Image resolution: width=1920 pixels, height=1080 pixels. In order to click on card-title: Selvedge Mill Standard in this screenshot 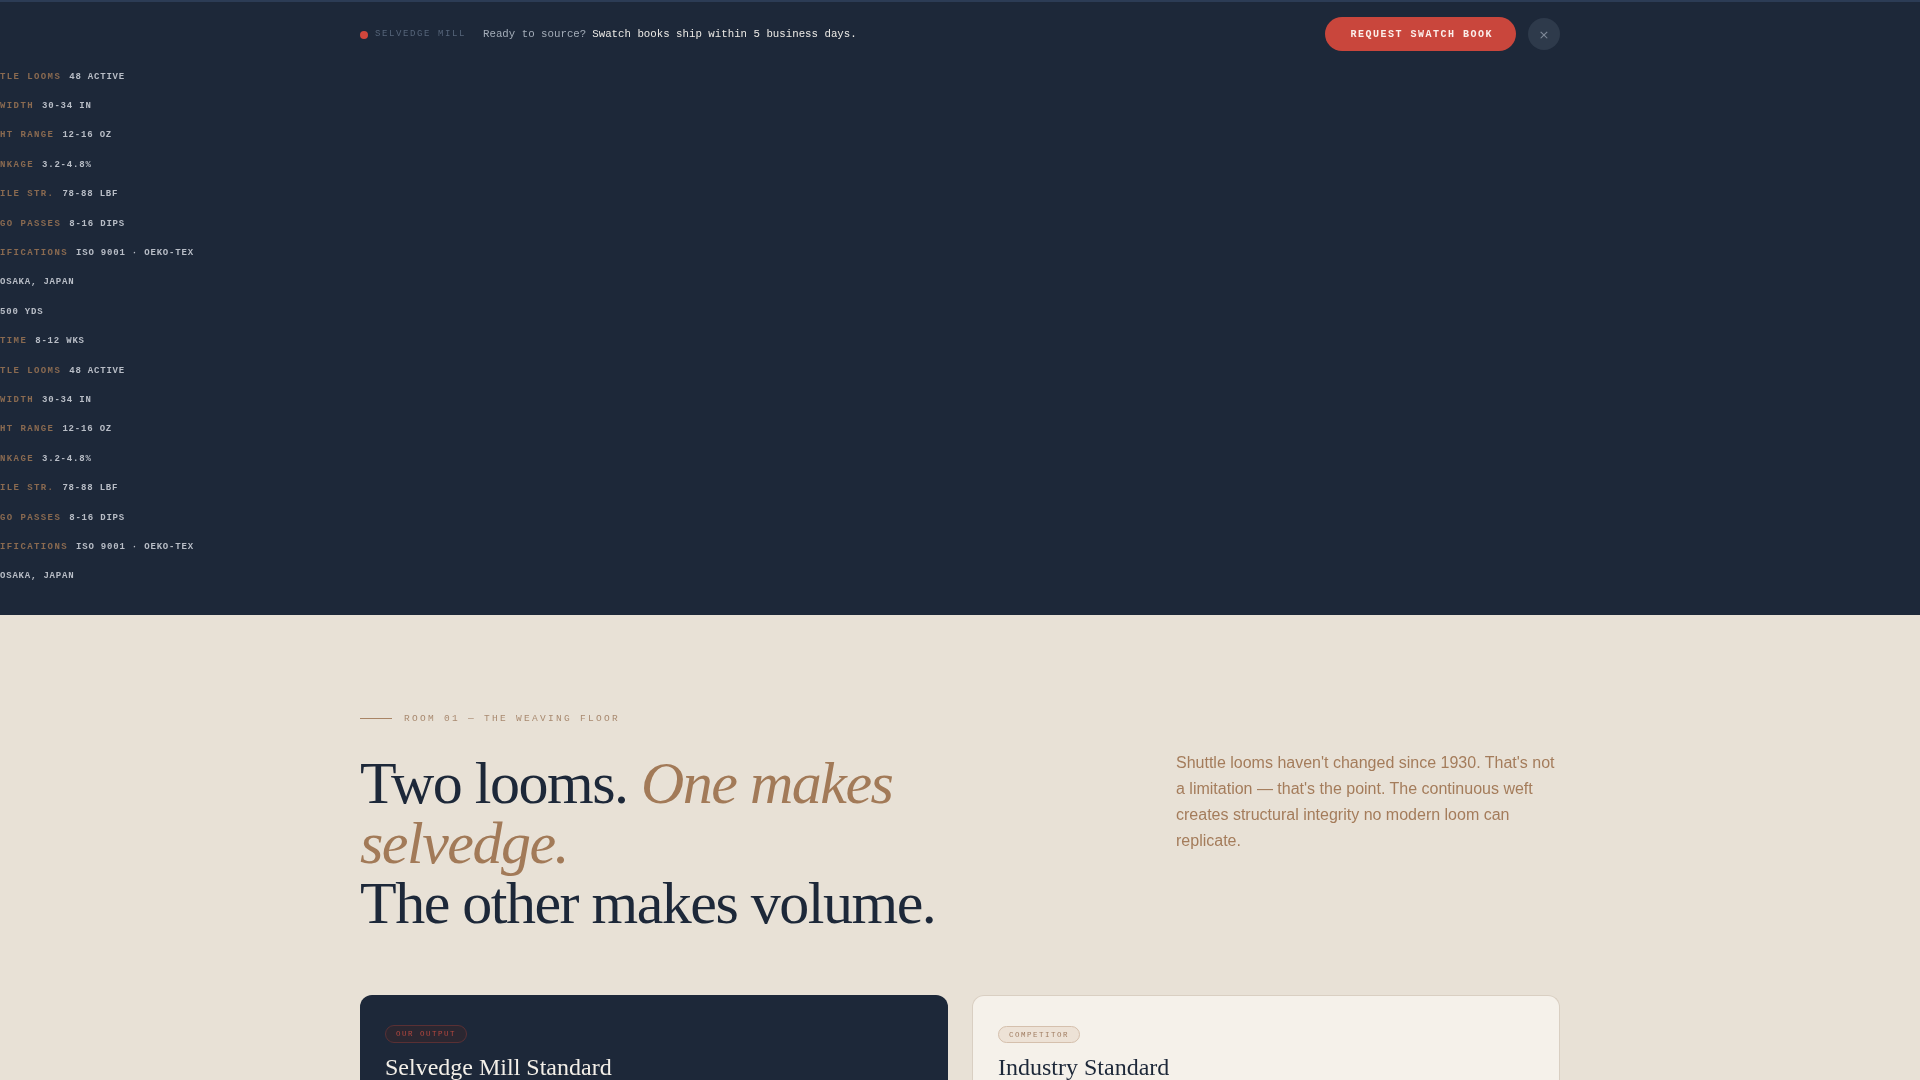, I will do `click(498, 1067)`.